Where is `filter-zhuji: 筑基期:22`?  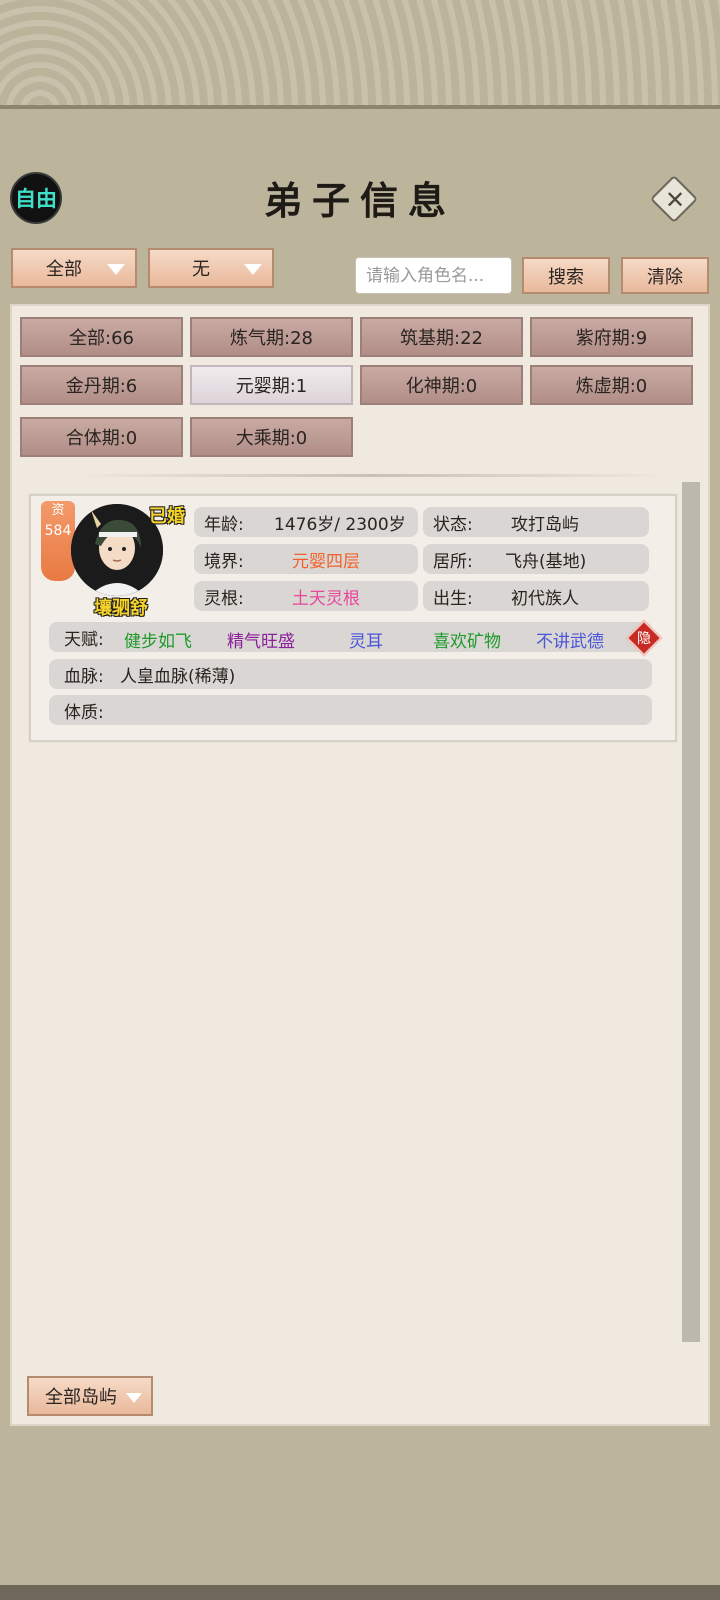
filter-zhuji: 筑基期:22 is located at coordinates (441, 337).